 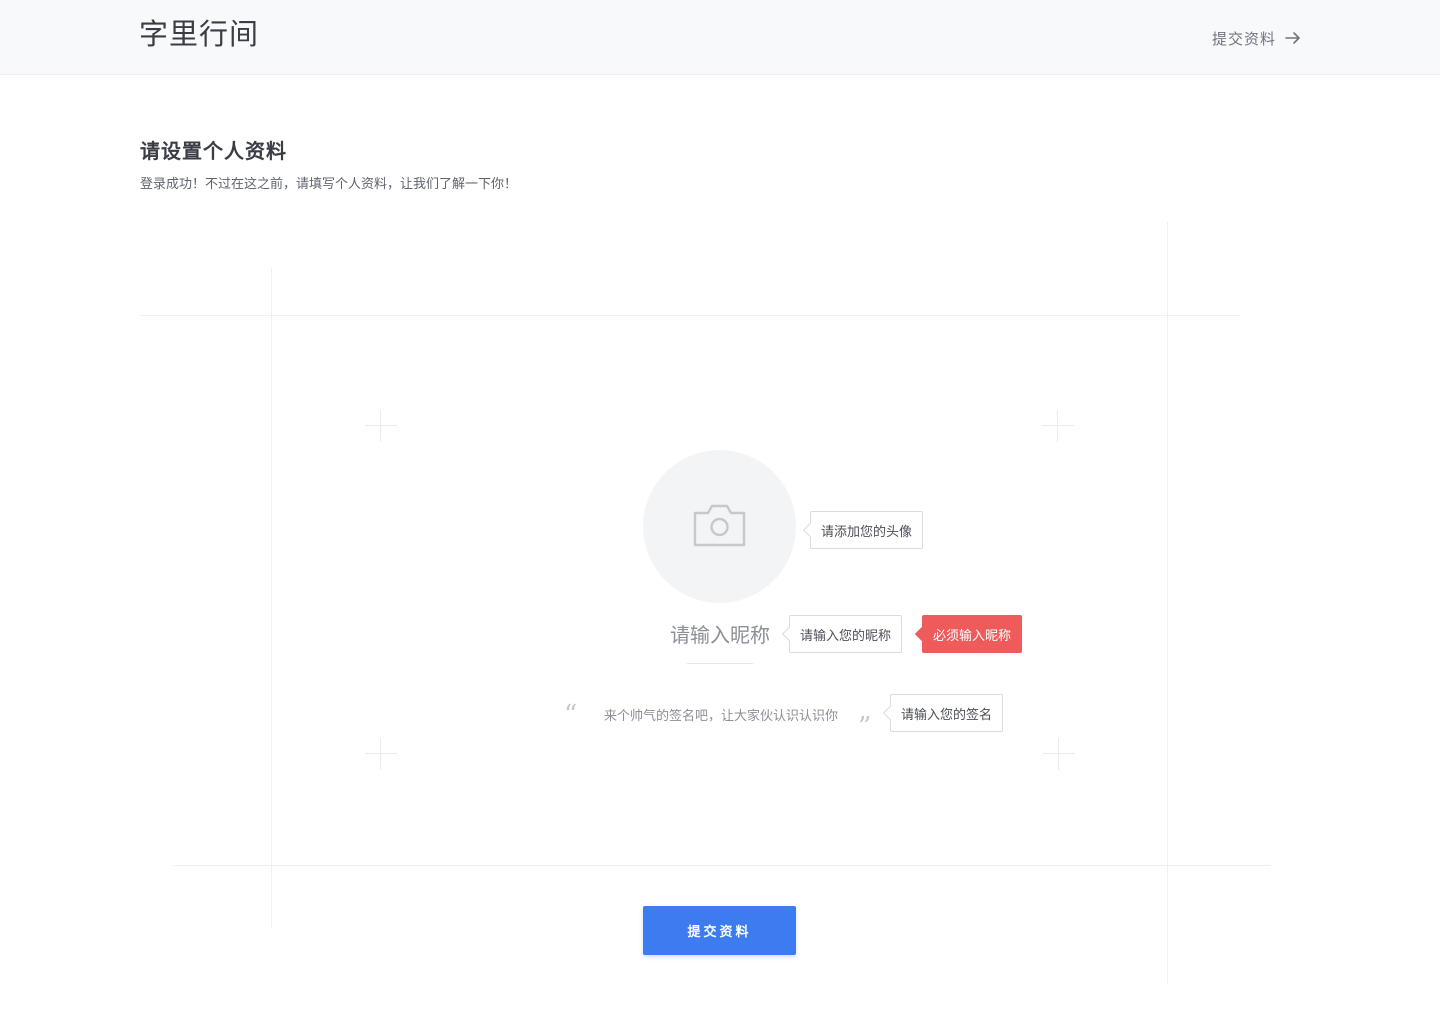 I want to click on page-title: 请设置个人资料, so click(x=213, y=151).